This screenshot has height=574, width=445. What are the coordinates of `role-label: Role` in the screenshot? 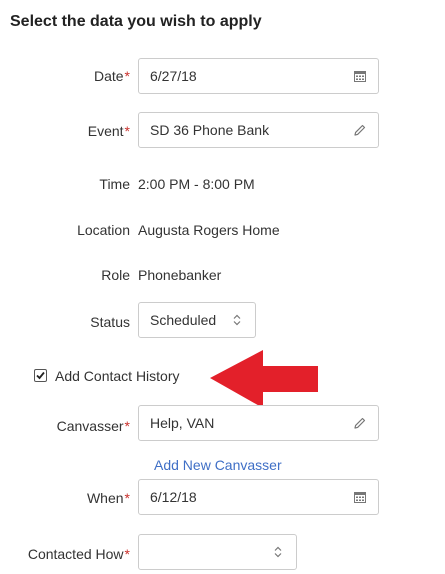 It's located at (115, 275).